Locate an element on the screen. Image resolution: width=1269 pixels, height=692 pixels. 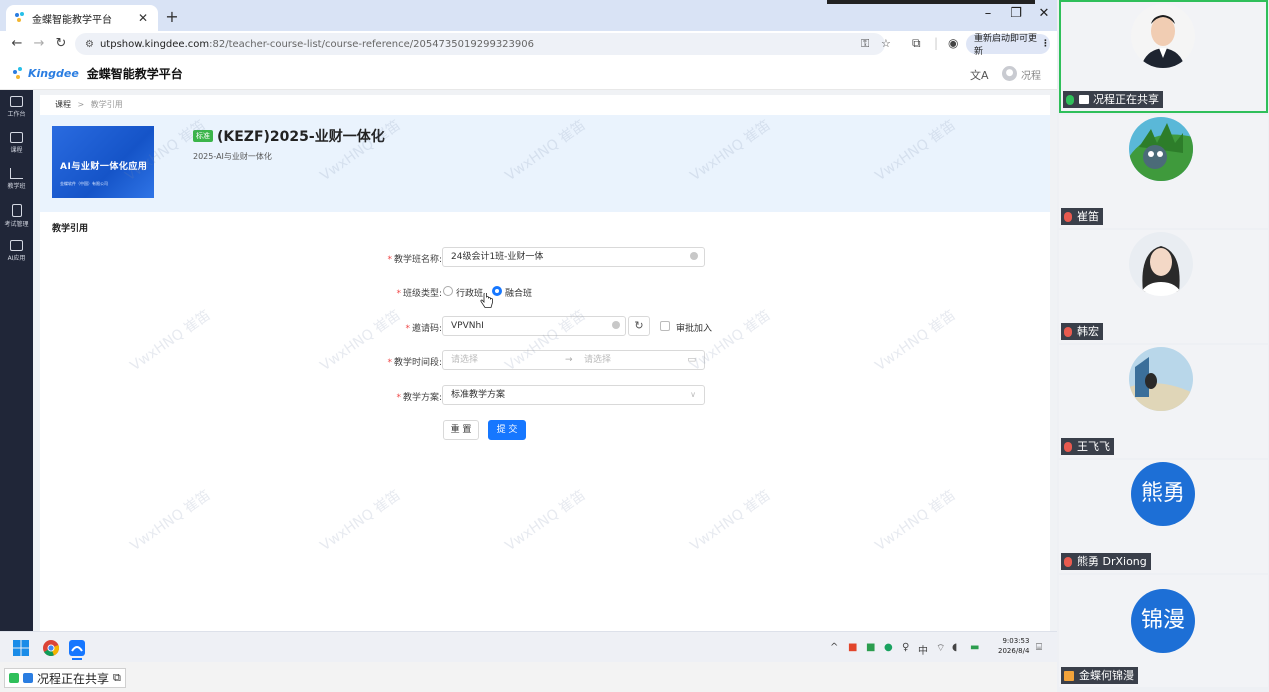
tab-bar: 金蝶智能教学平台 ✕ + – ❐ ✕ is located at coordinates (528, 15).